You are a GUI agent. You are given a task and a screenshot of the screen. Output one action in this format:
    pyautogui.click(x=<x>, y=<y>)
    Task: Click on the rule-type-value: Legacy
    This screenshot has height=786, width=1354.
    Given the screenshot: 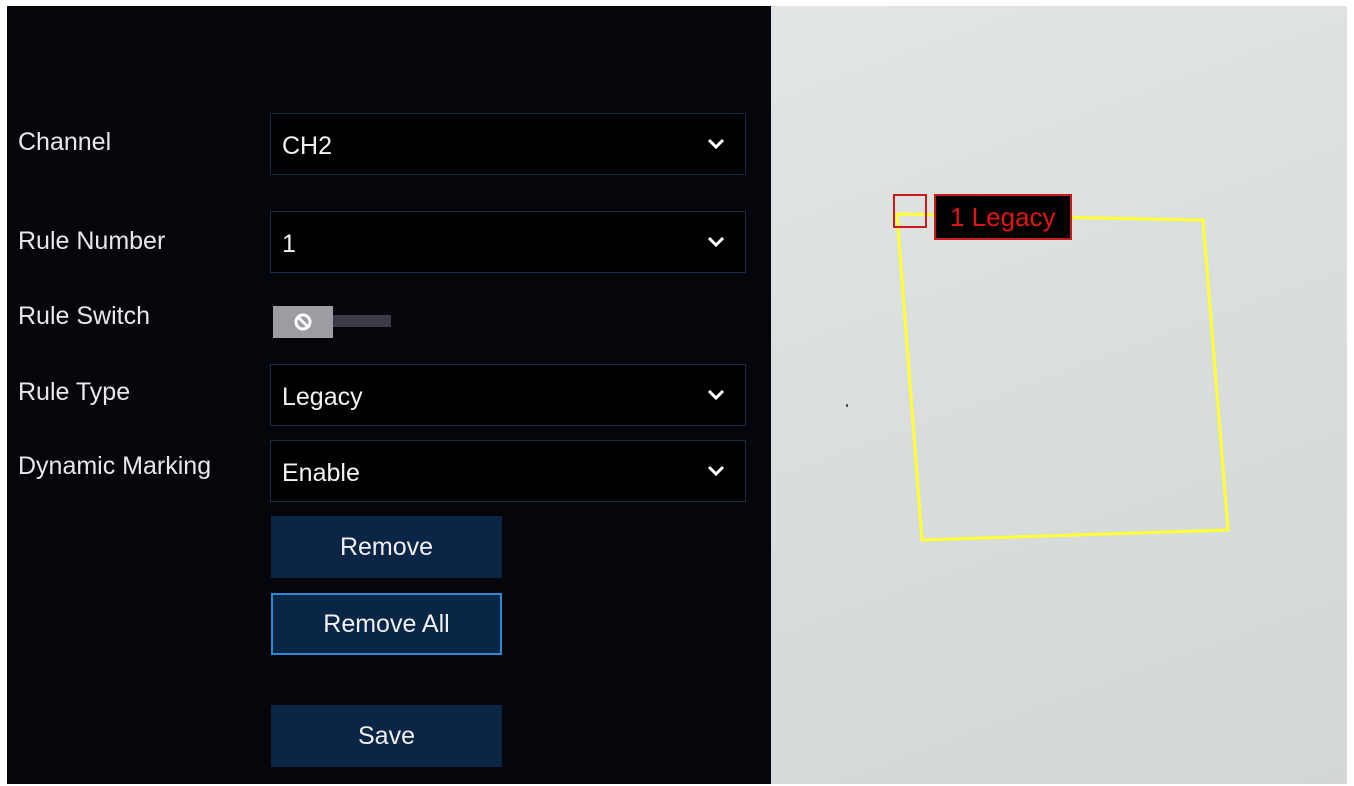 What is the action you would take?
    pyautogui.click(x=322, y=396)
    